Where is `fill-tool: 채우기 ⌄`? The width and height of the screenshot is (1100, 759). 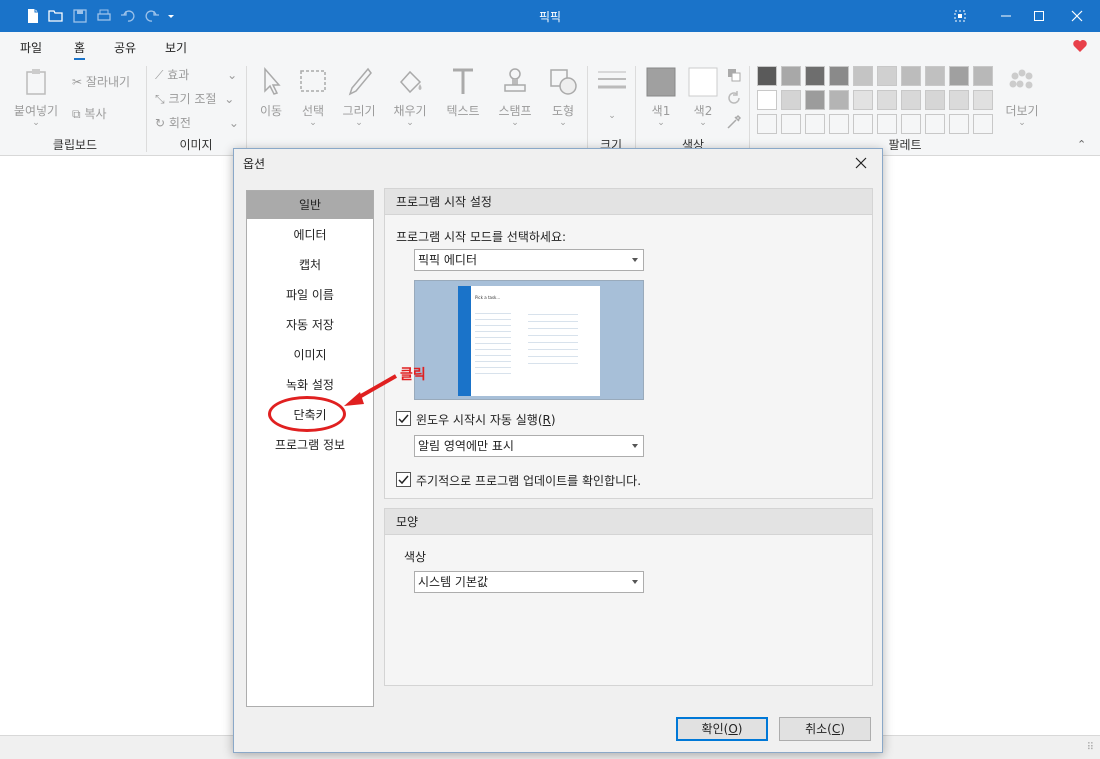
fill-tool: 채우기 ⌄ is located at coordinates (410, 98).